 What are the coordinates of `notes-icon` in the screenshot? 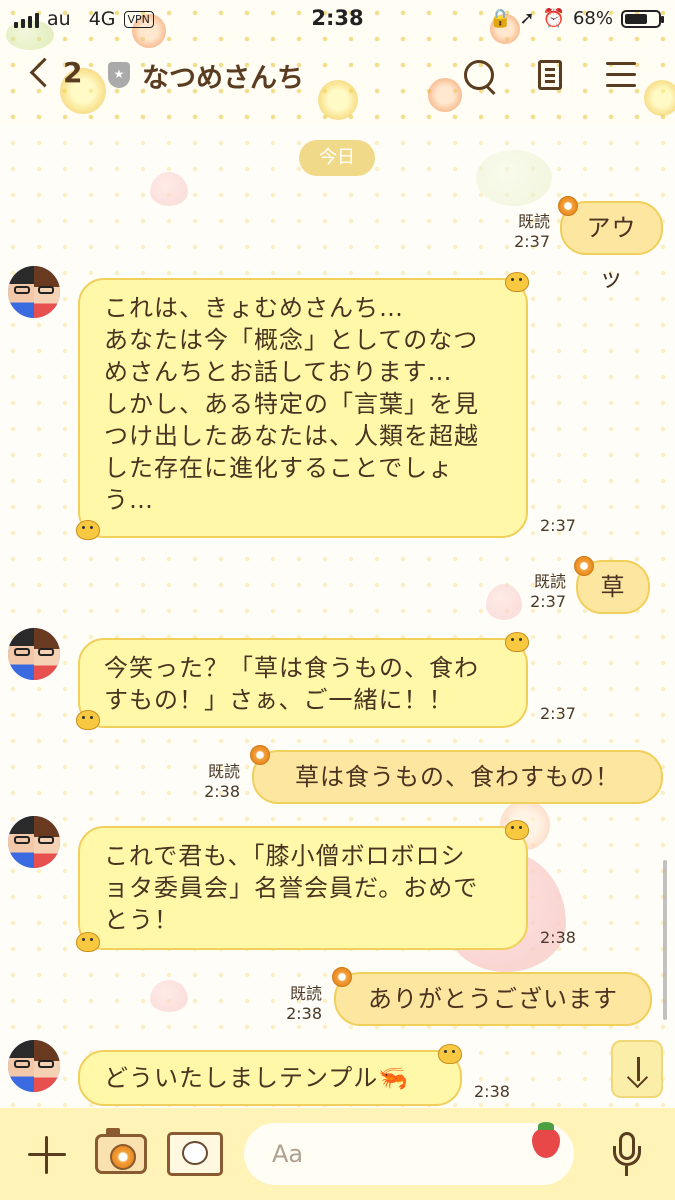 It's located at (550, 75).